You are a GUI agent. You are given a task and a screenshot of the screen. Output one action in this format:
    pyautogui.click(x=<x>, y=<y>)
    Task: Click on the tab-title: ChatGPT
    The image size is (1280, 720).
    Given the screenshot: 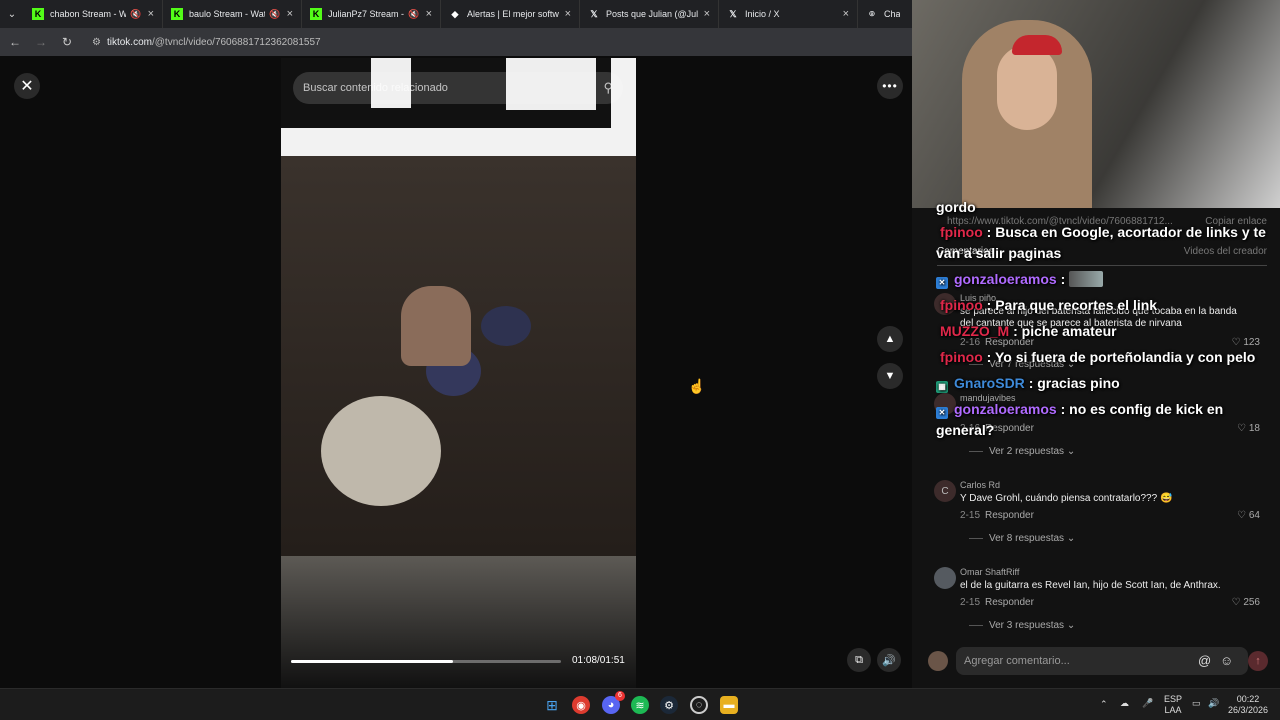 What is the action you would take?
    pyautogui.click(x=892, y=14)
    